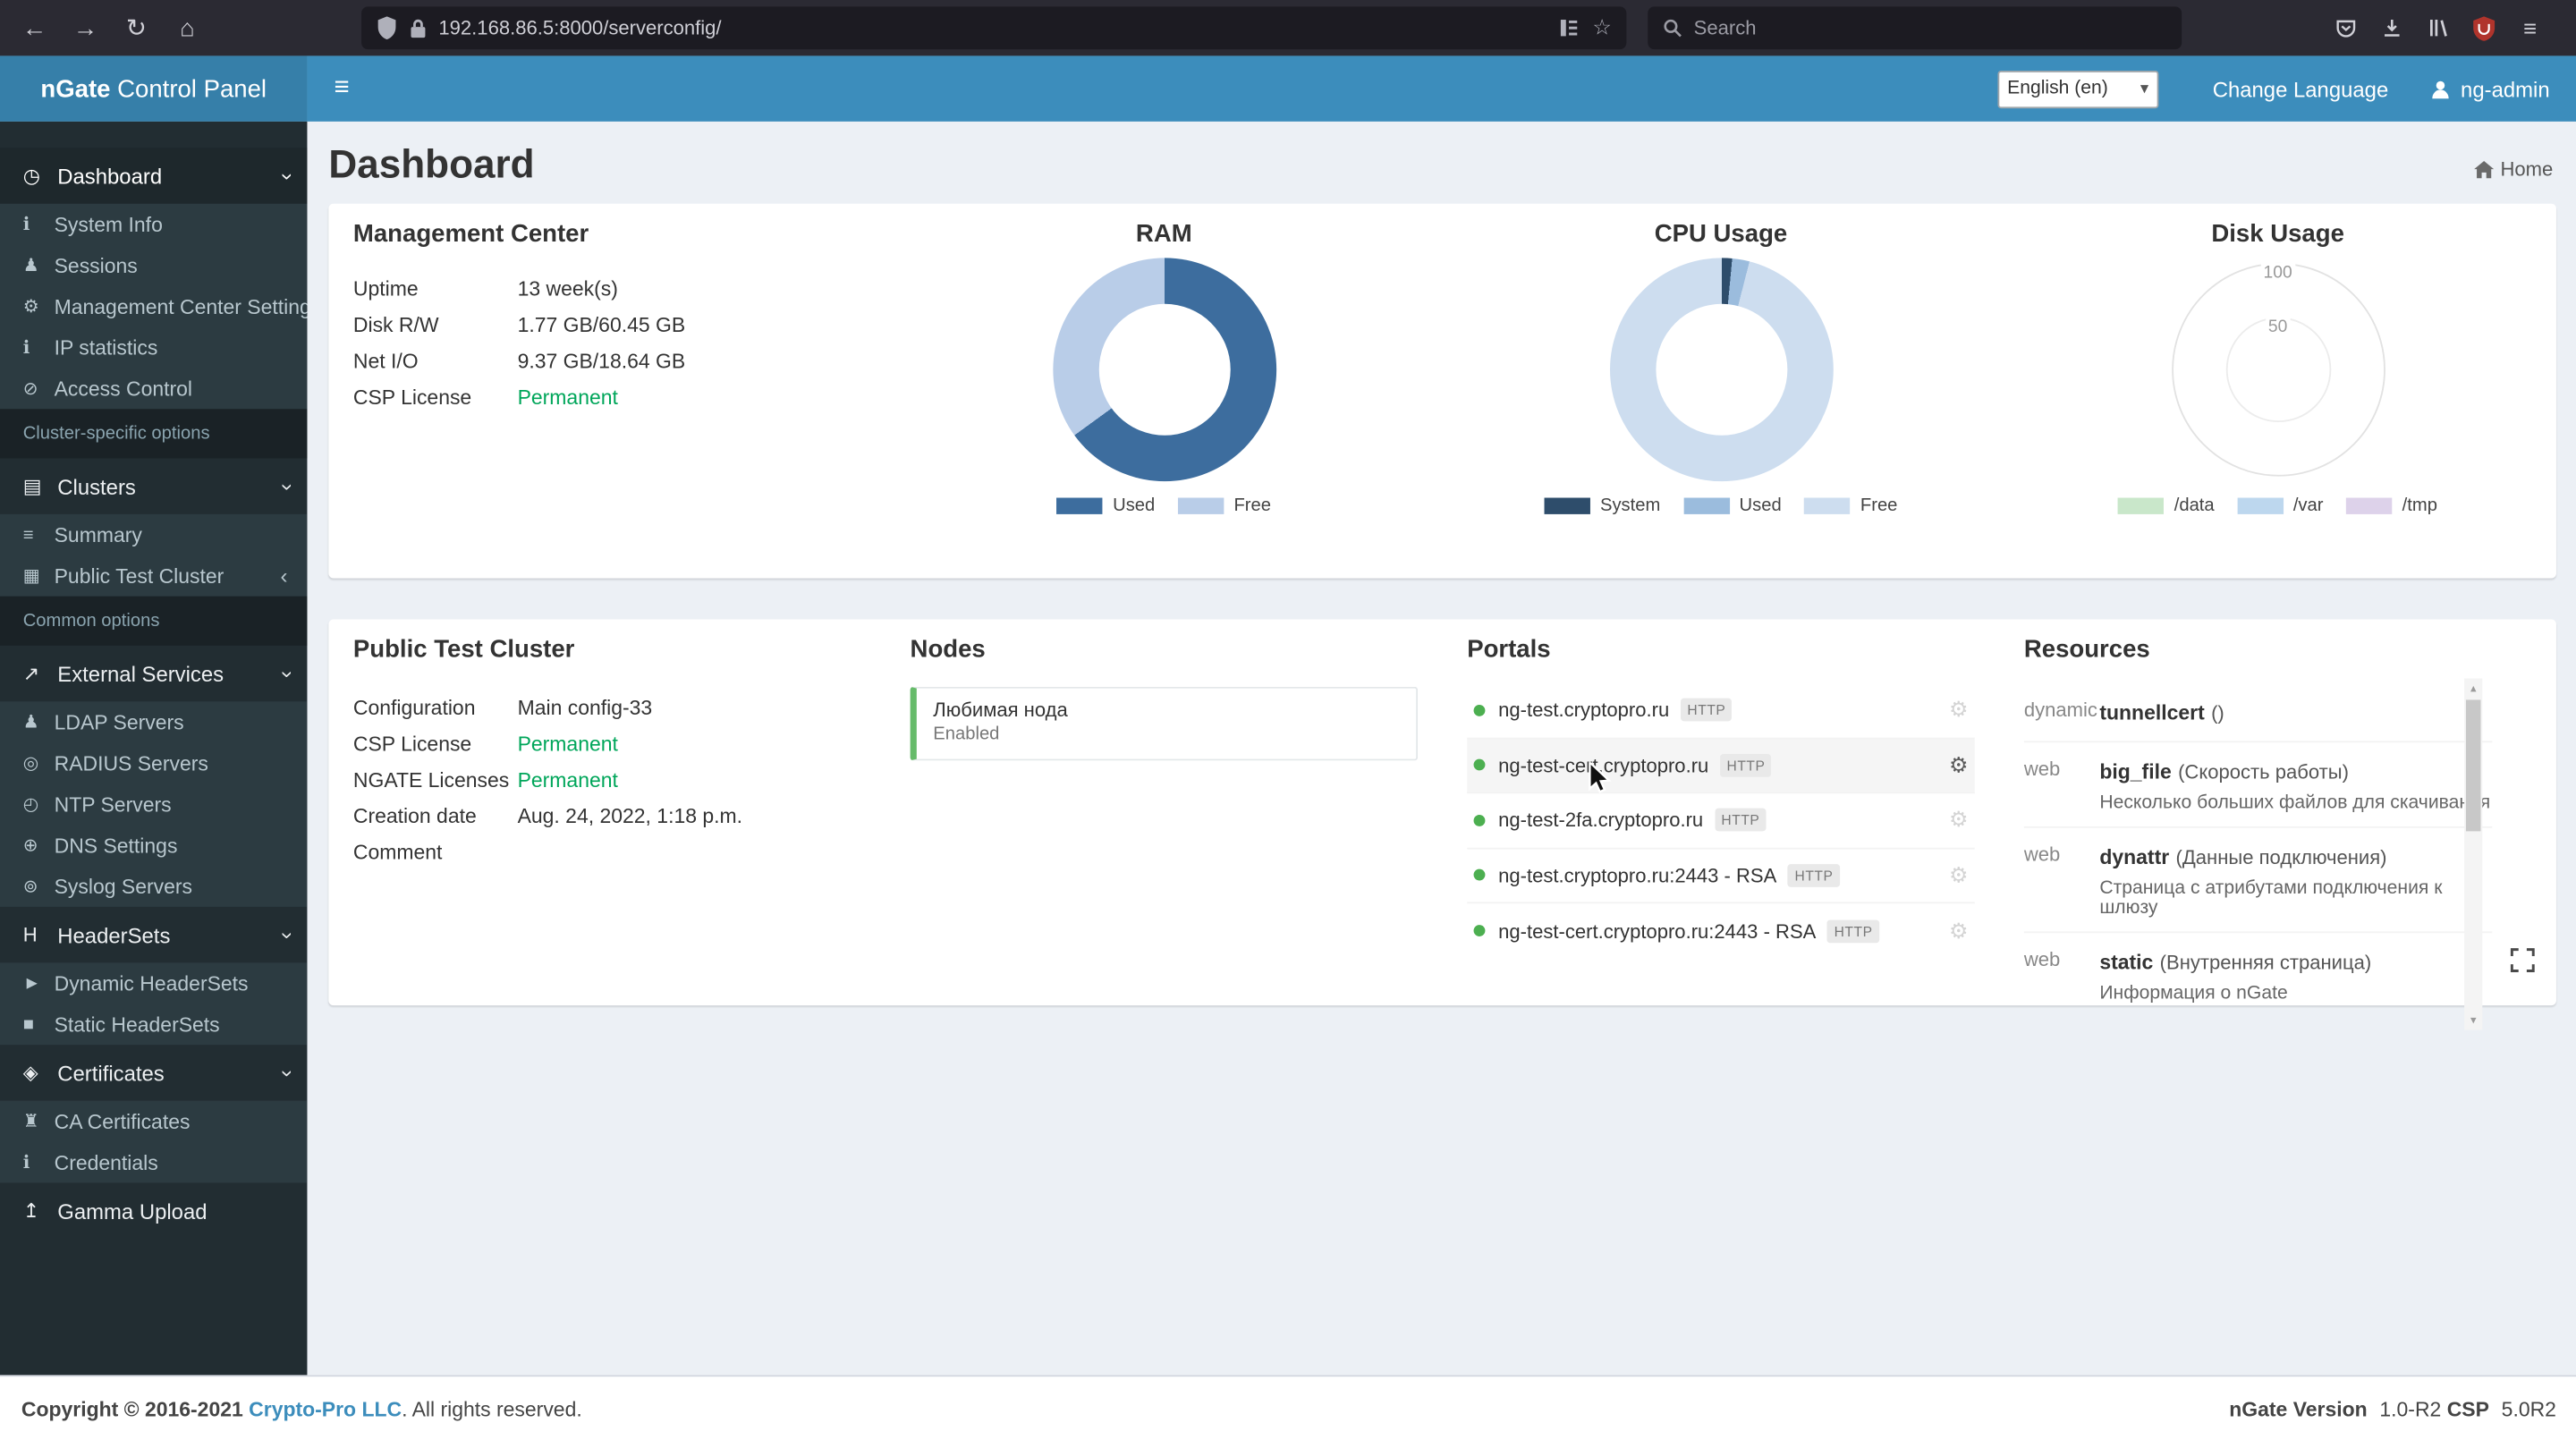 The width and height of the screenshot is (2576, 1440). What do you see at coordinates (153, 1162) in the screenshot?
I see `sidebar-item-credentials: ℹ Credentials` at bounding box center [153, 1162].